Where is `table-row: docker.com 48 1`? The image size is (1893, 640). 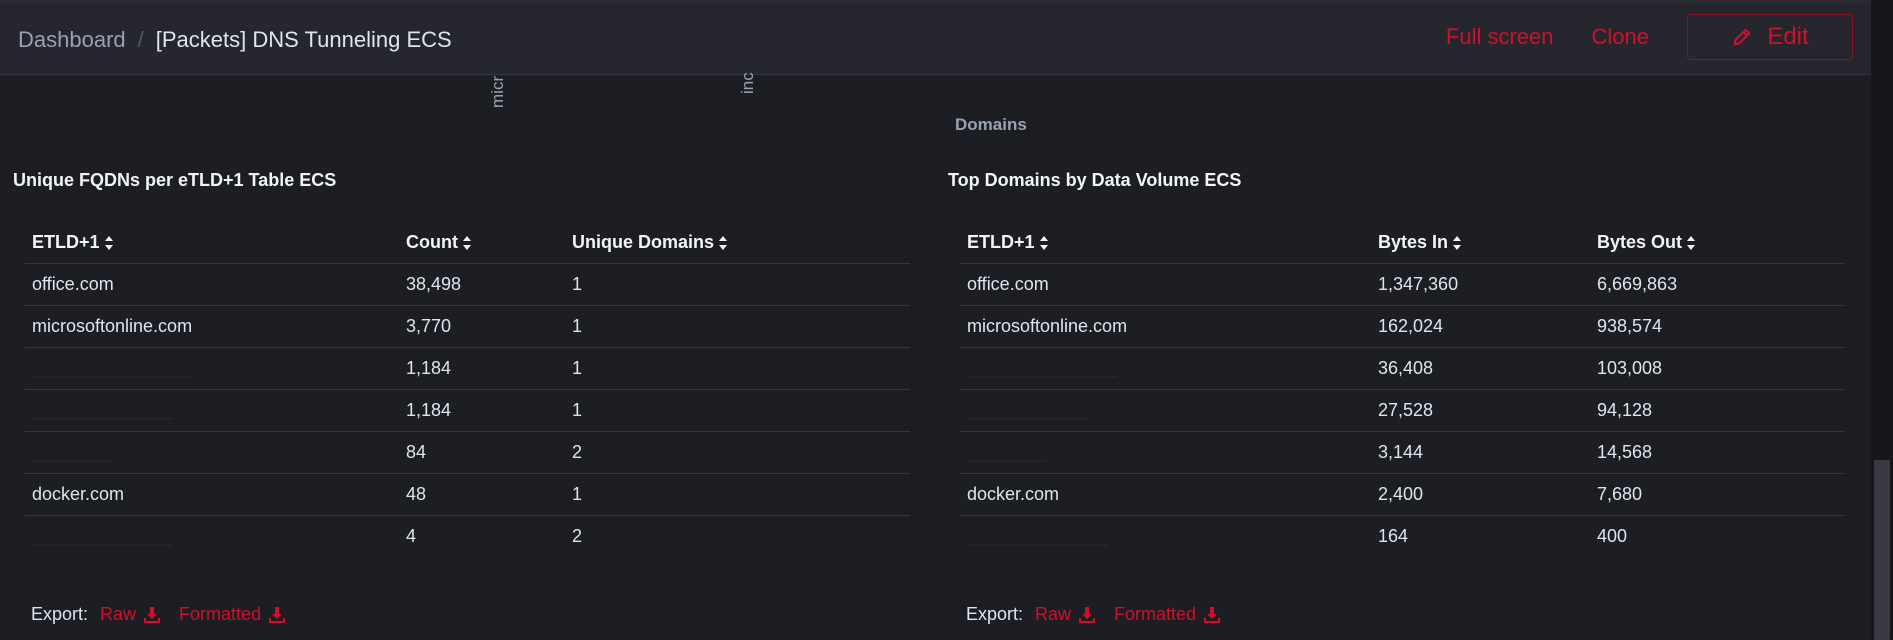
table-row: docker.com 48 1 is located at coordinates (467, 494).